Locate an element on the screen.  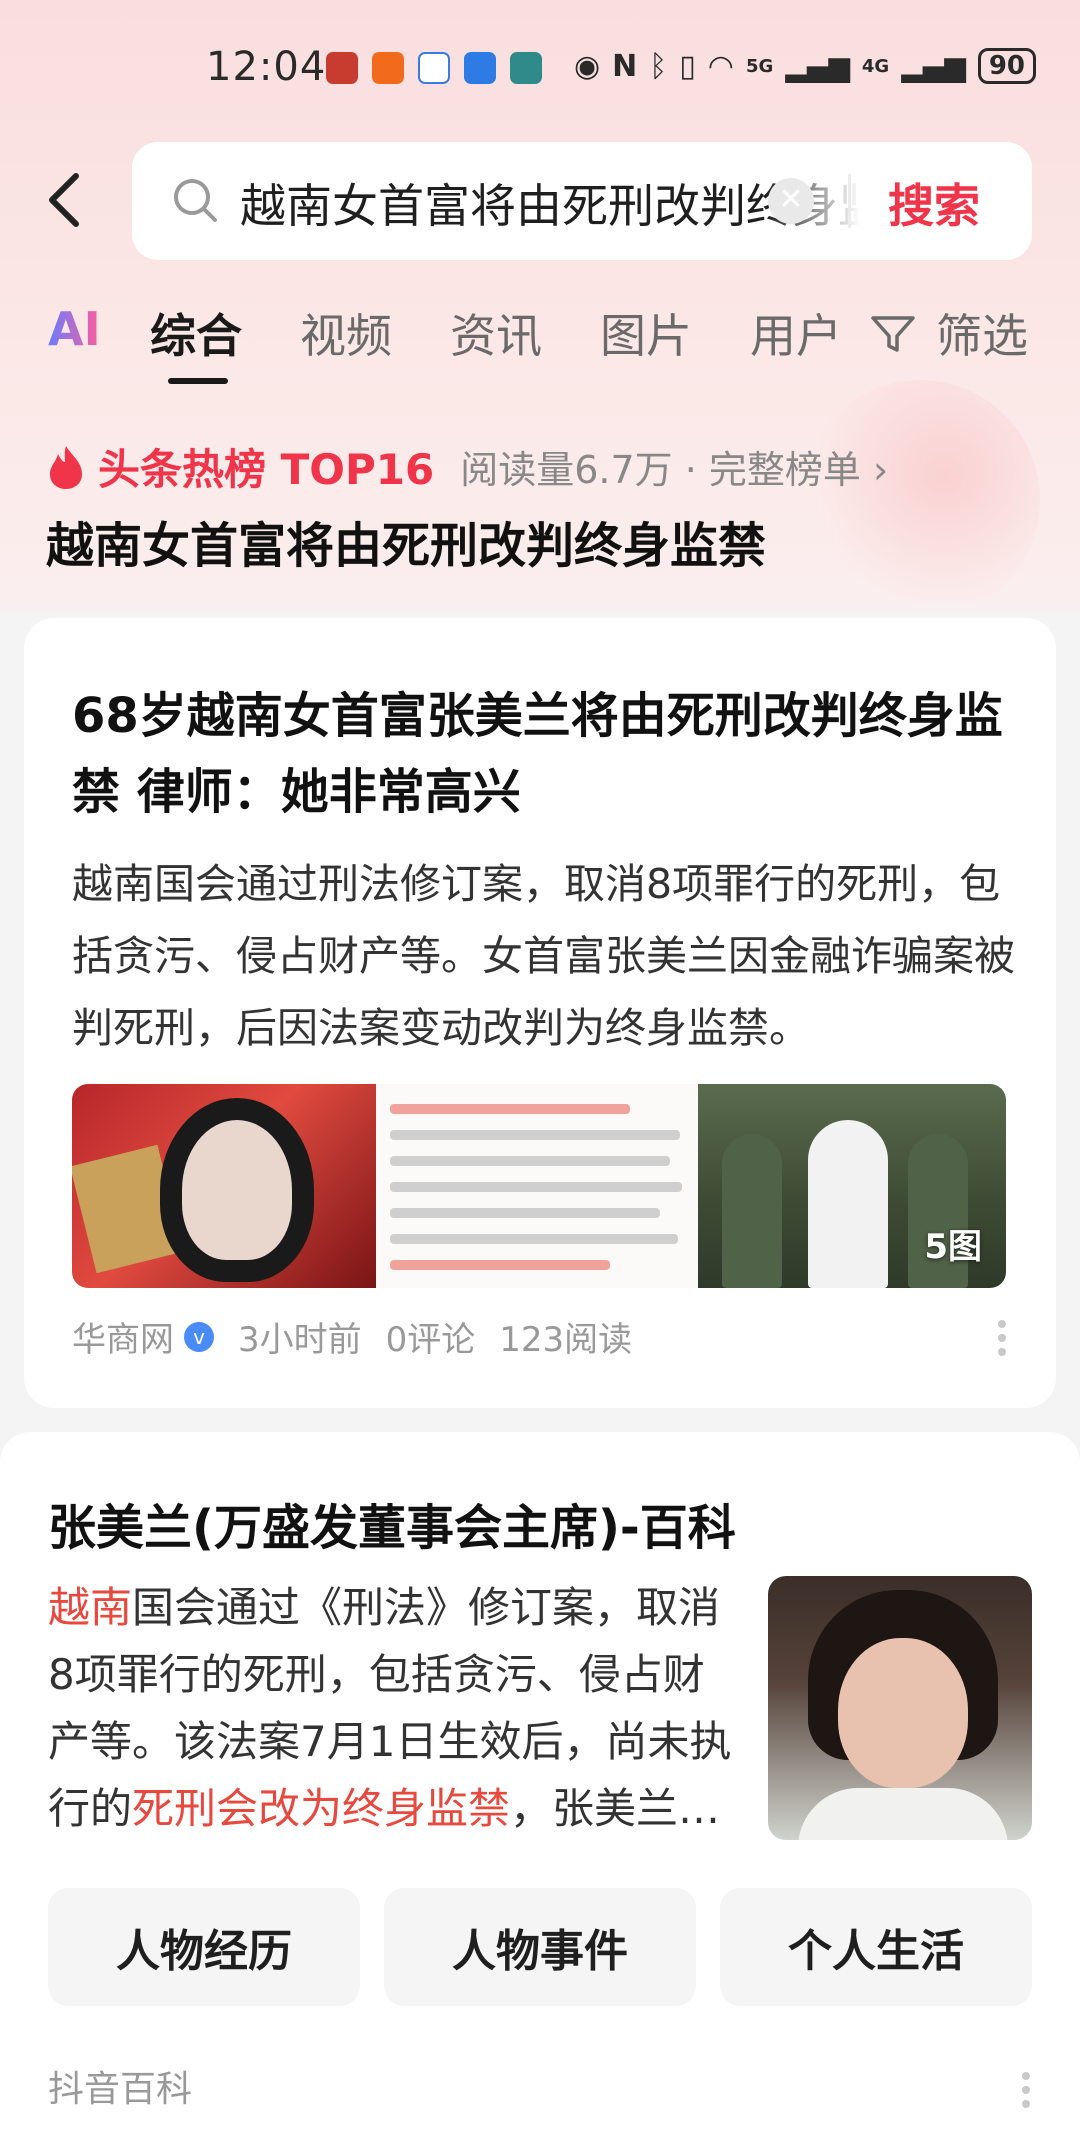
baike-portrait-image is located at coordinates (900, 1708).